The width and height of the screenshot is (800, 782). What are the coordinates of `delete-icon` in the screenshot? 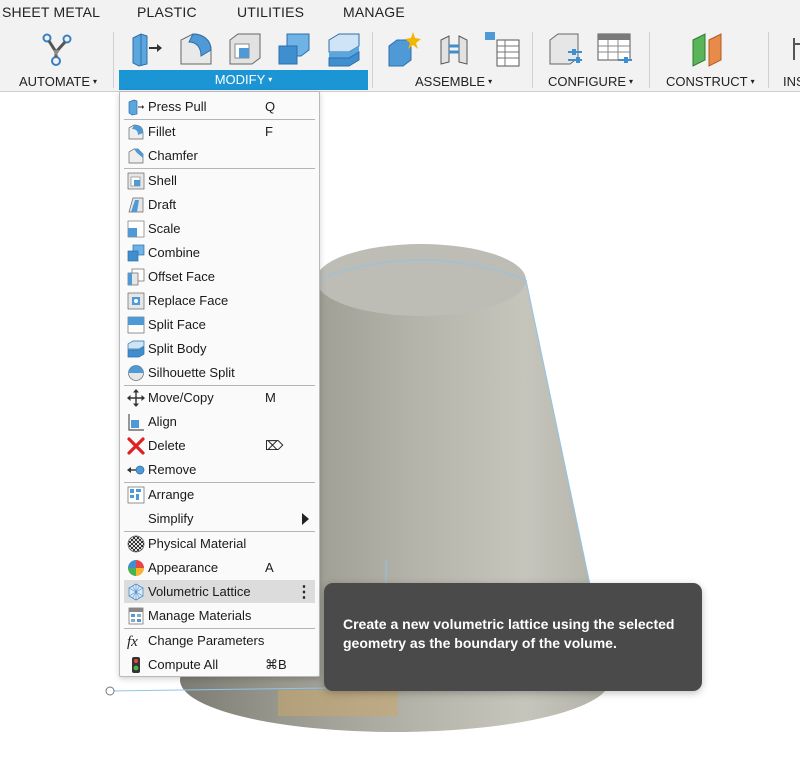 It's located at (136, 446).